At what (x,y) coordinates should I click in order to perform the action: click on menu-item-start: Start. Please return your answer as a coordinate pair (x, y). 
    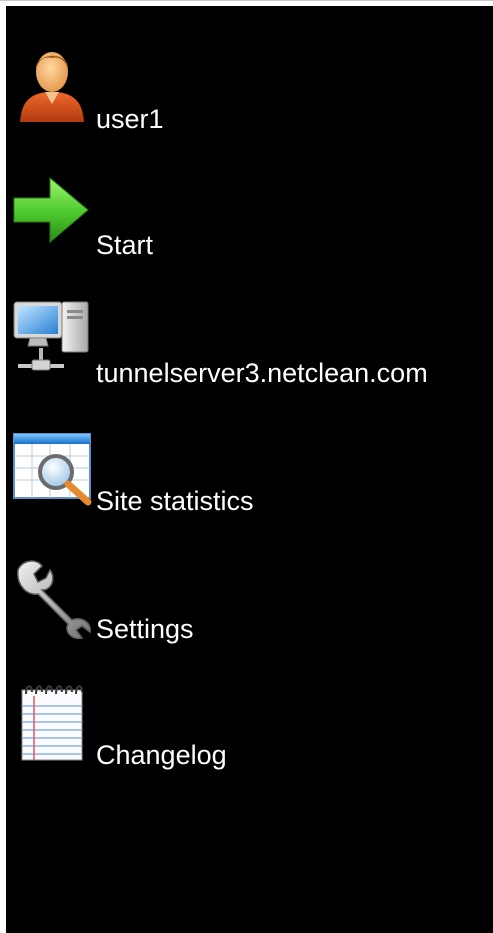
    Looking at the image, I should click on (249, 222).